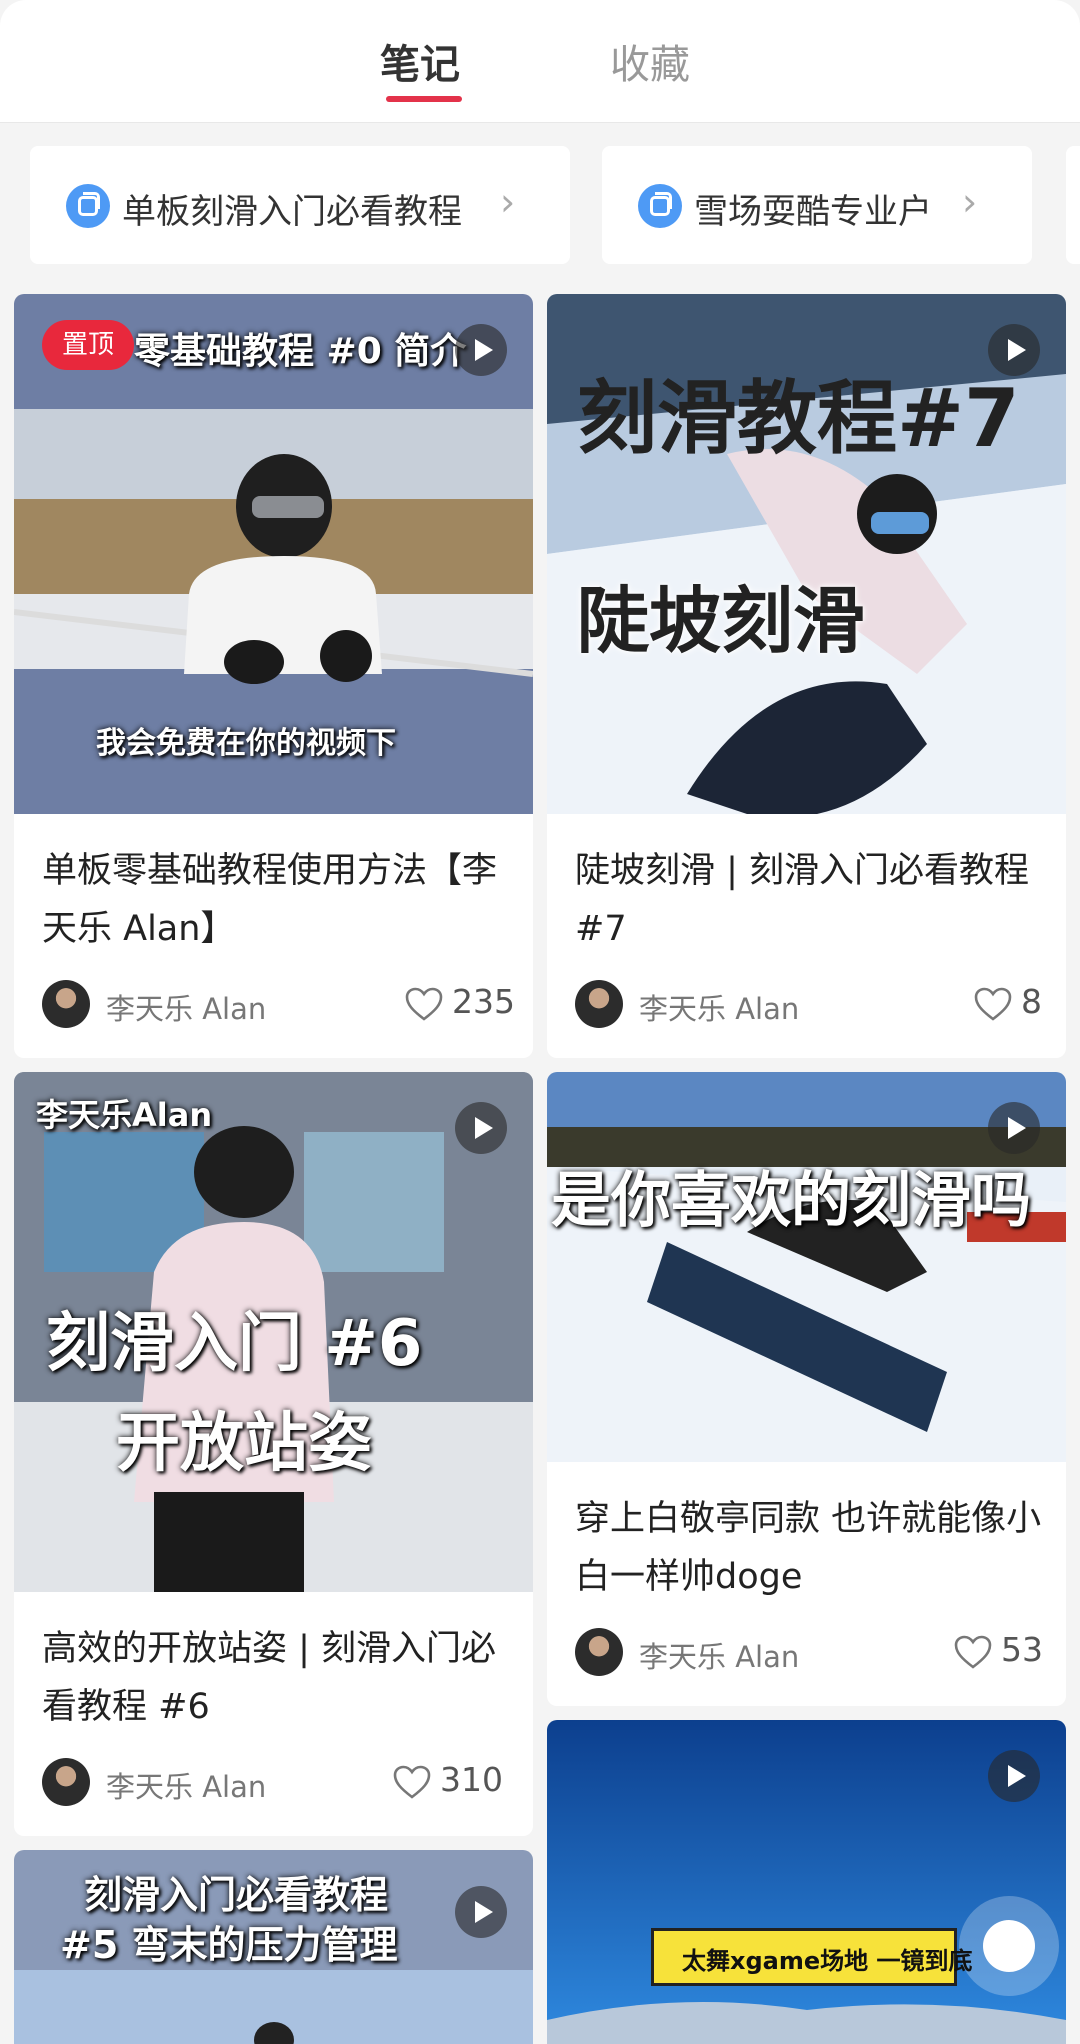 The width and height of the screenshot is (1080, 2044). I want to click on cover-caption-box: 太舞xgame场地 一镜到底, so click(812, 1957).